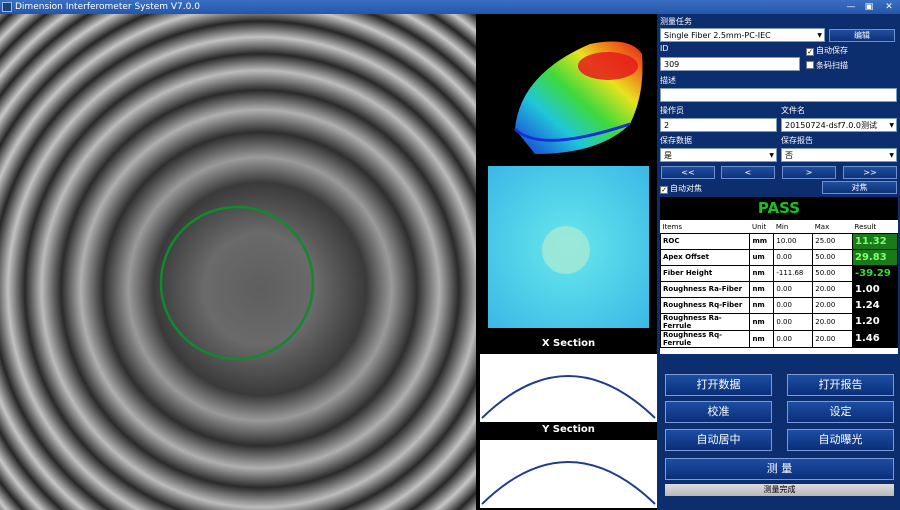 The width and height of the screenshot is (900, 510). What do you see at coordinates (568, 388) in the screenshot?
I see `x-section-plot` at bounding box center [568, 388].